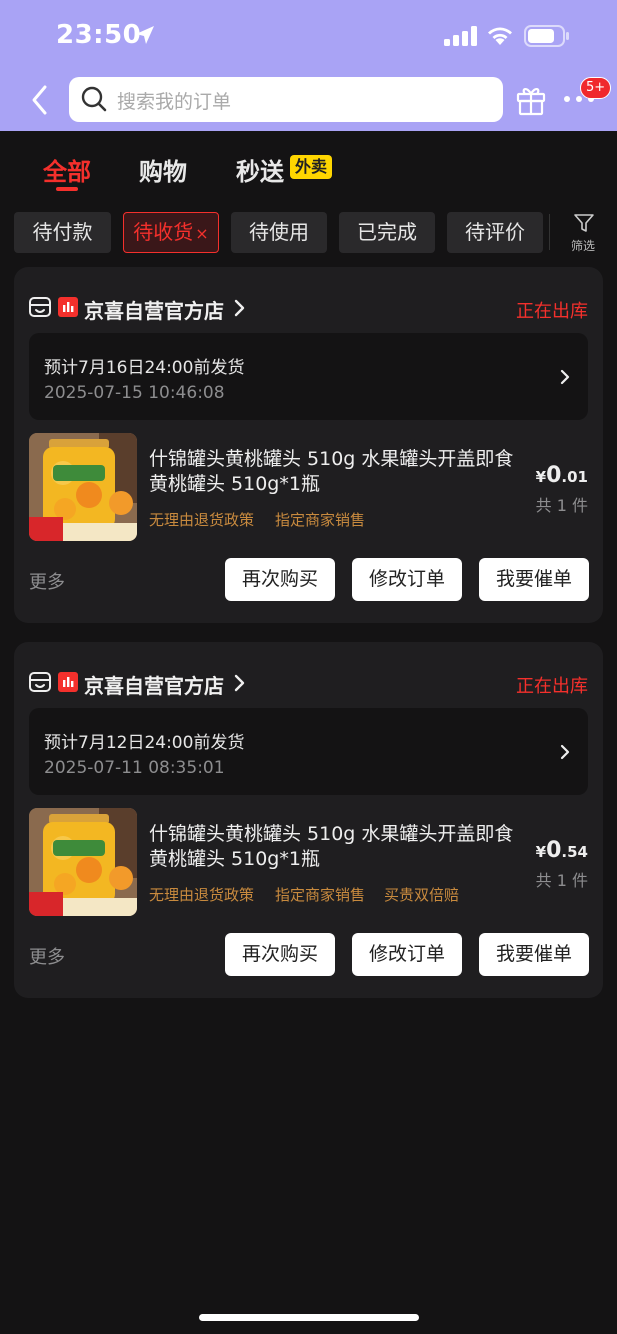 The height and width of the screenshot is (1334, 617). What do you see at coordinates (596, 88) in the screenshot?
I see `notification-badge: 5+` at bounding box center [596, 88].